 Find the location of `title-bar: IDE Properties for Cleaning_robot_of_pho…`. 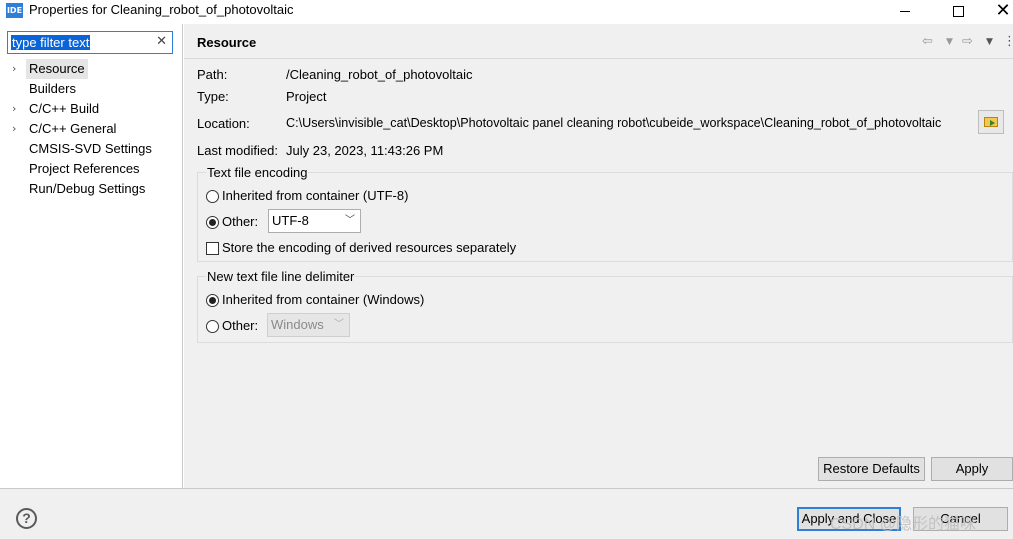

title-bar: IDE Properties for Cleaning_robot_of_pho… is located at coordinates (506, 11).